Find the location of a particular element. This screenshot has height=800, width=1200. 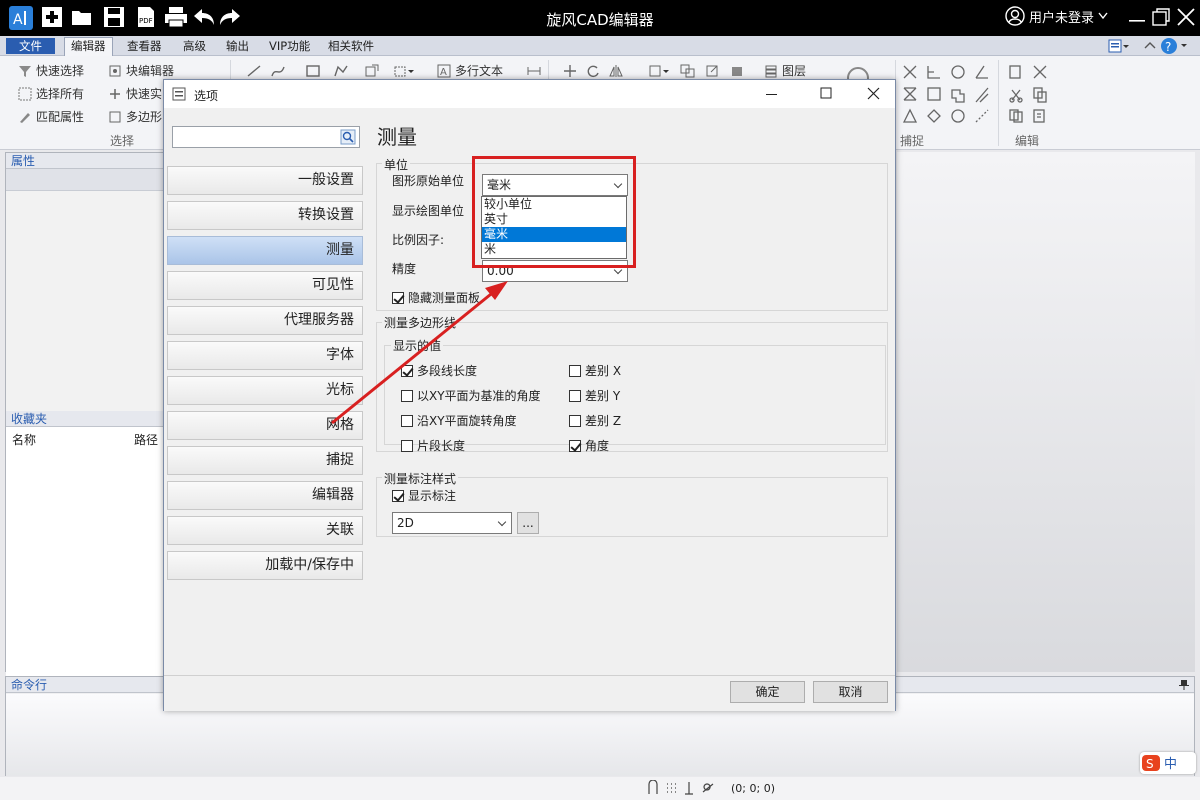

ok-button: 确定 is located at coordinates (767, 692).